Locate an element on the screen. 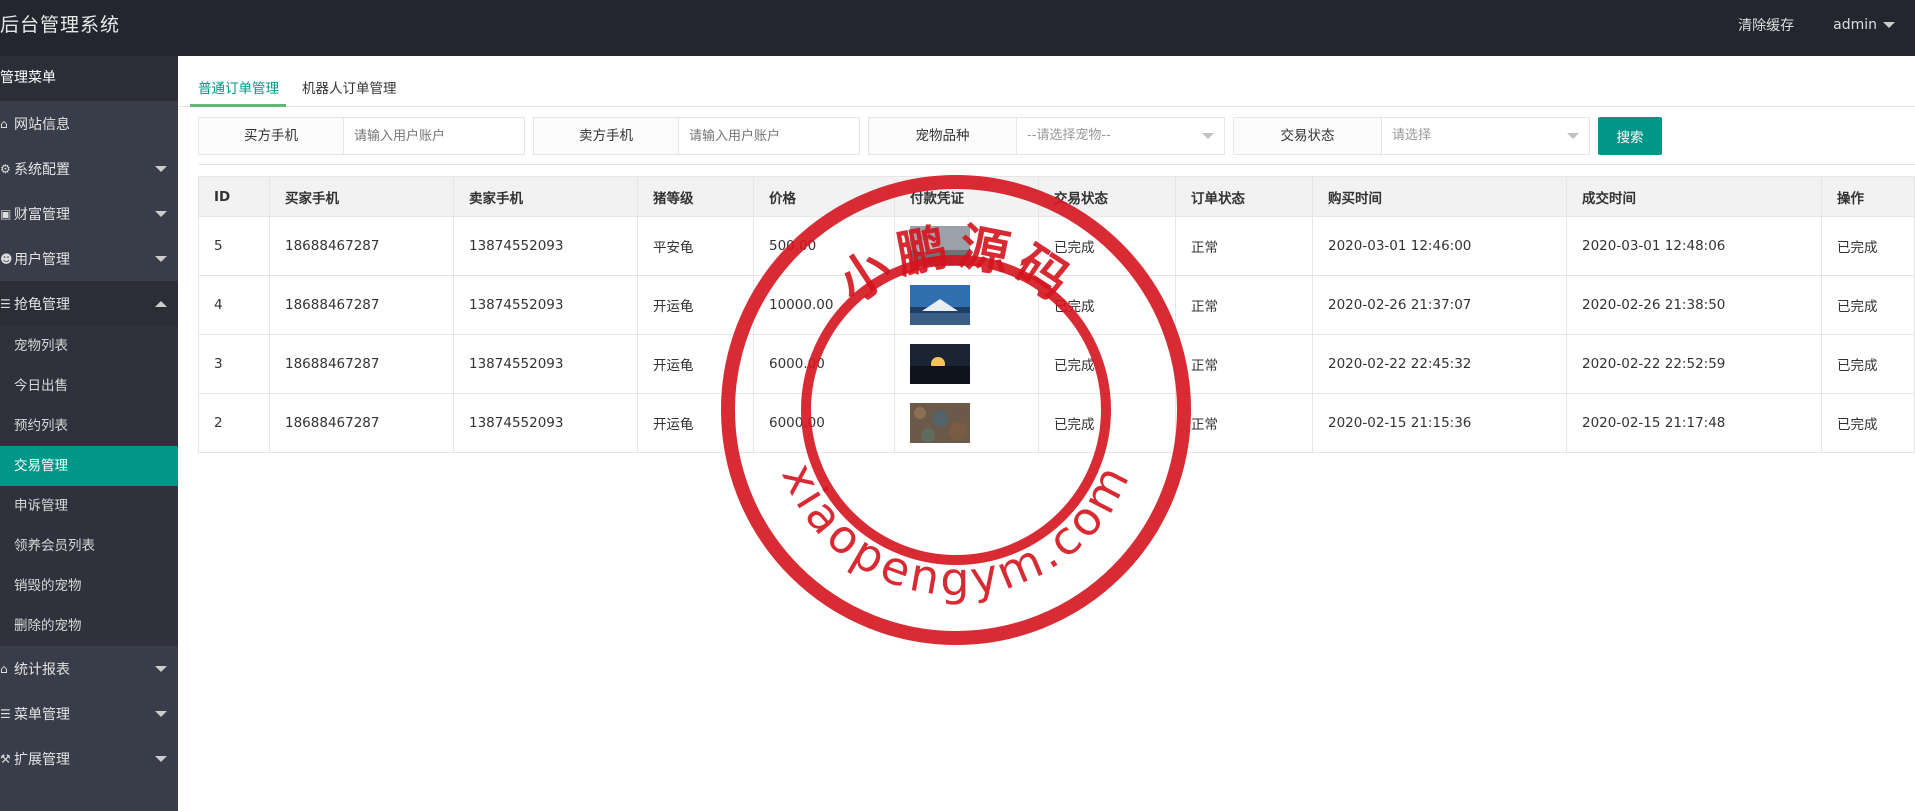 The width and height of the screenshot is (1915, 811). cell-deal-time: 2020-02-22 22:52:59 is located at coordinates (1694, 364).